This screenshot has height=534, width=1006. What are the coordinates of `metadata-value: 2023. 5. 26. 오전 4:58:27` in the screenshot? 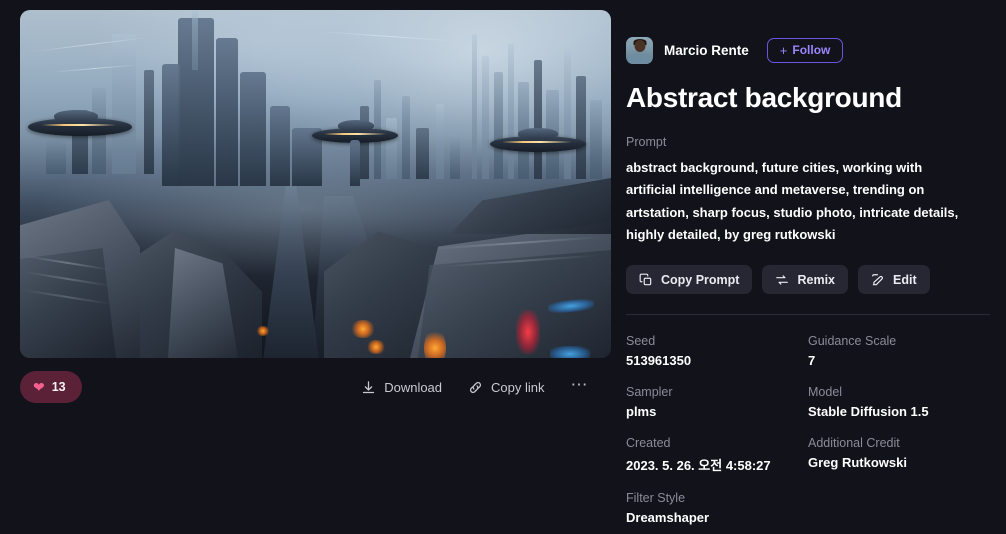 It's located at (698, 466).